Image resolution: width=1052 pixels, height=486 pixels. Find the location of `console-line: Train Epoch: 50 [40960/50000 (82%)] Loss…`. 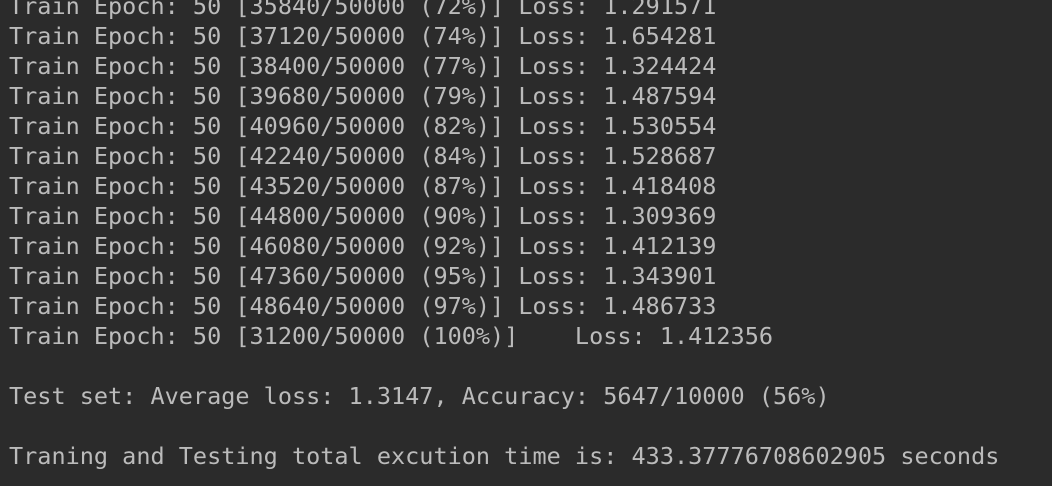

console-line: Train Epoch: 50 [40960/50000 (82%)] Loss… is located at coordinates (363, 126).